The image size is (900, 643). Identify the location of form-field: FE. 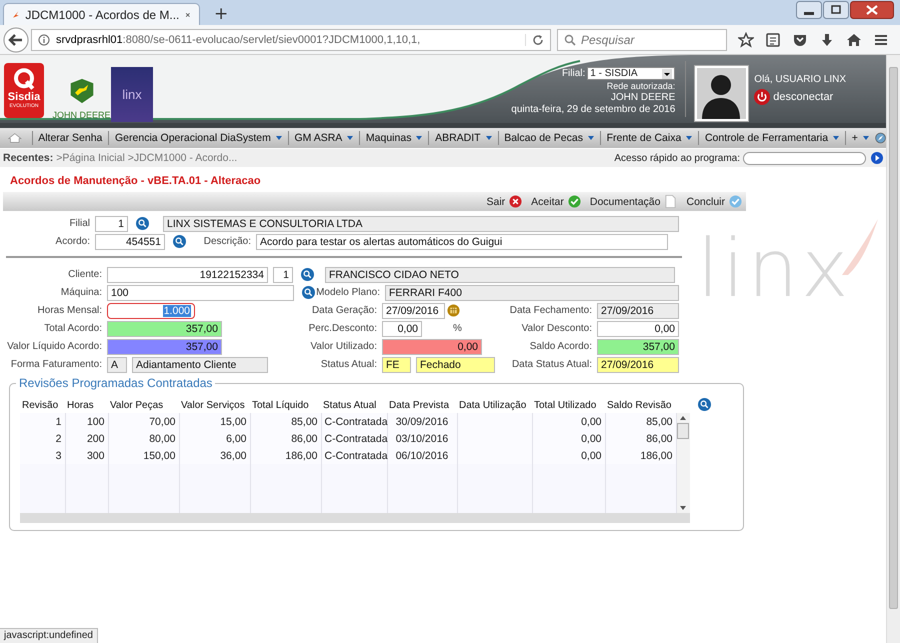
(396, 364).